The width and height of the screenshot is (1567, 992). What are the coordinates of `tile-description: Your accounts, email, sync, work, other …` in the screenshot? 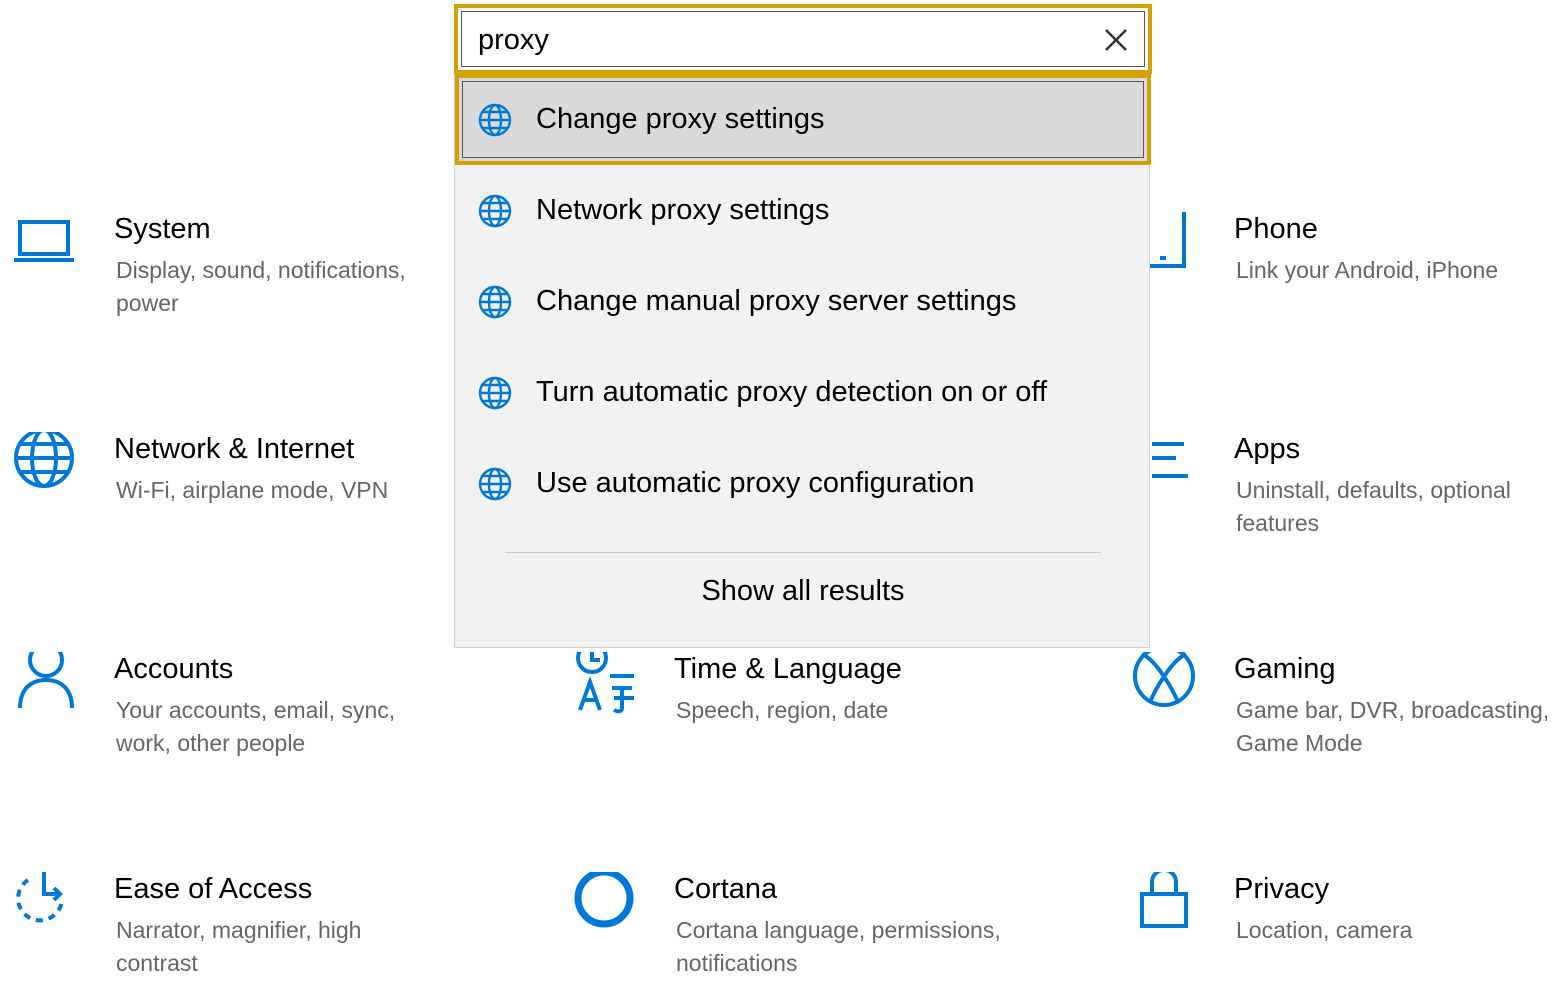 It's located at (256, 726).